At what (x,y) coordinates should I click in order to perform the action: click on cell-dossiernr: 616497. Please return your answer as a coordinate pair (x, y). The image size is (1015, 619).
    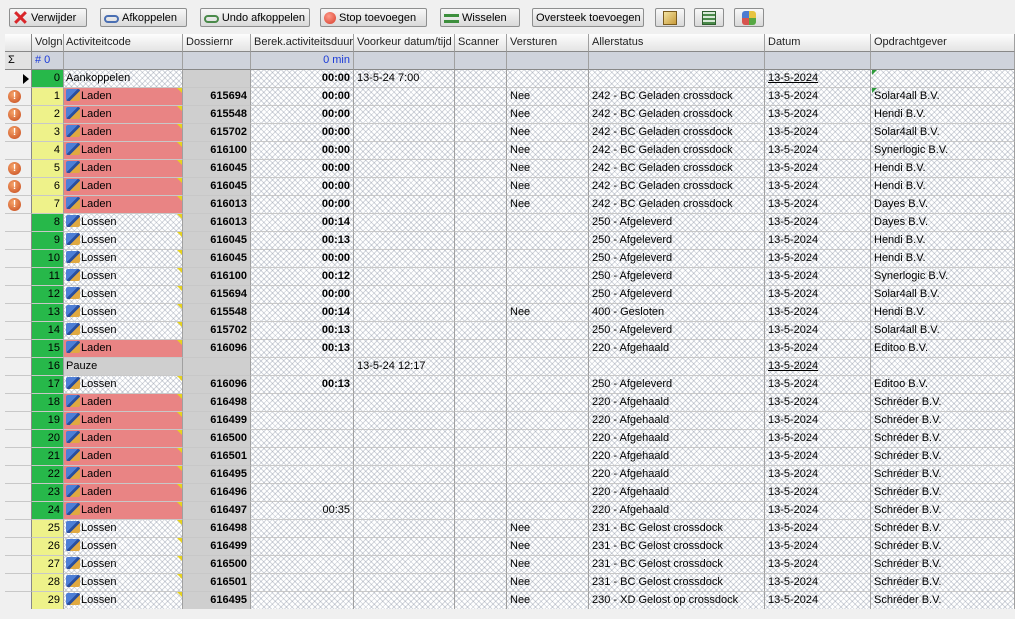
    Looking at the image, I should click on (217, 511).